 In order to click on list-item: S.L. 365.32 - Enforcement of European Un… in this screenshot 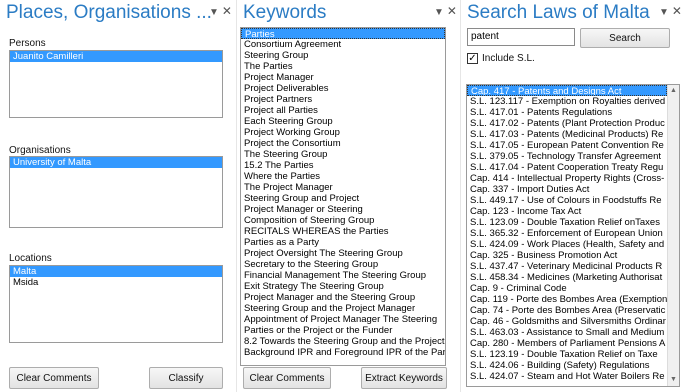, I will do `click(567, 233)`.